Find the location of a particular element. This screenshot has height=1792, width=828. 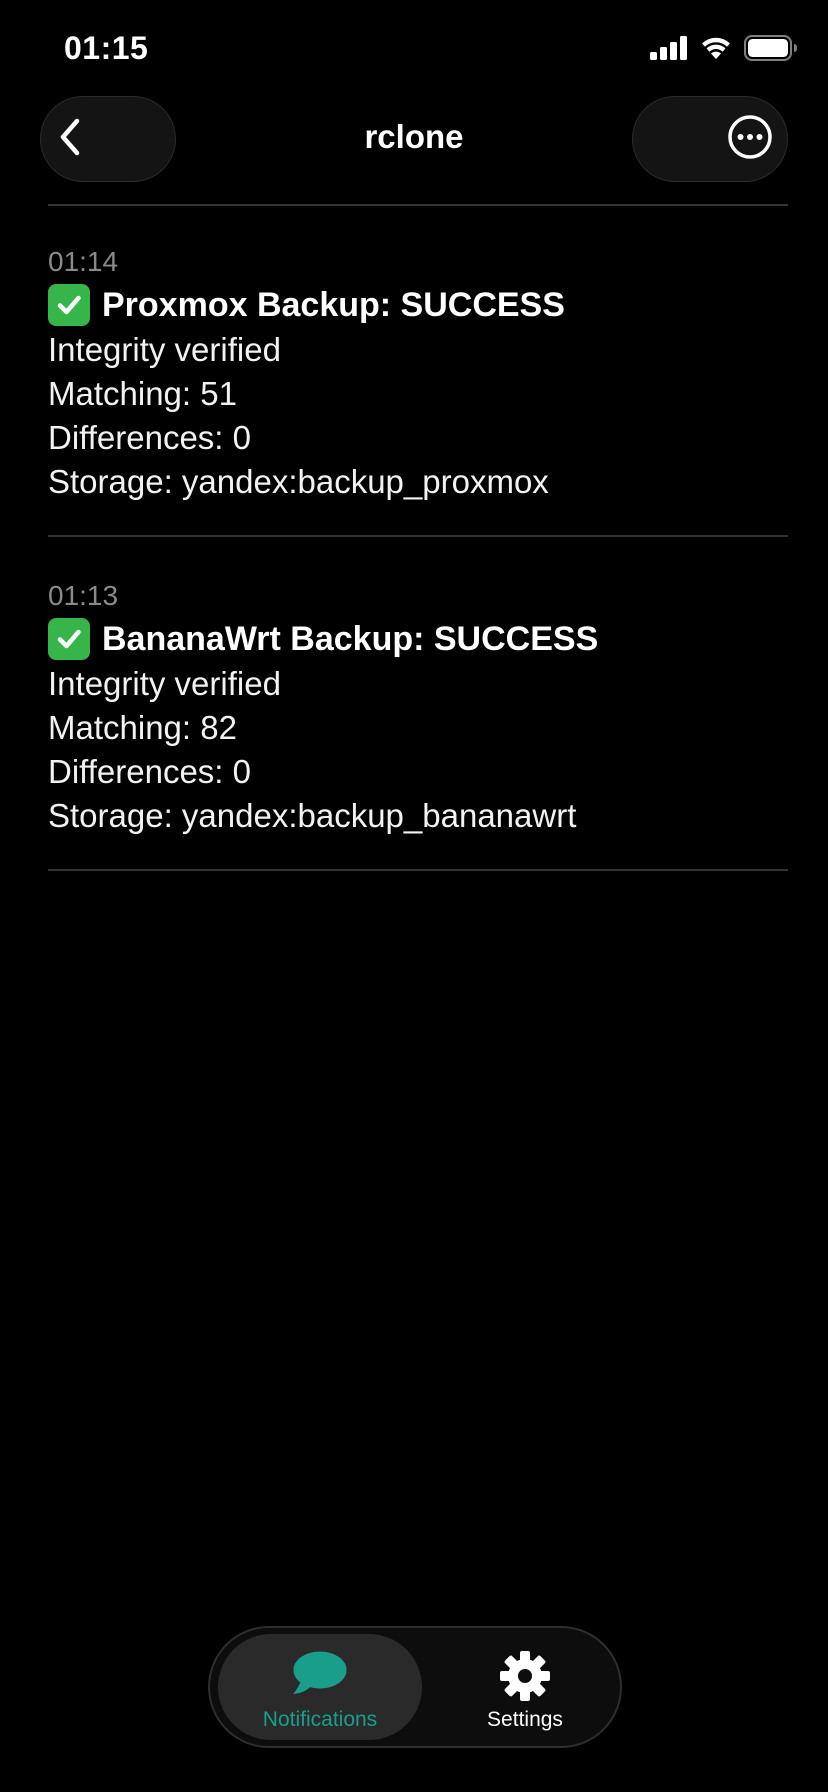

message-title-row: BananaWrt Backup: SUCCESS is located at coordinates (418, 639).